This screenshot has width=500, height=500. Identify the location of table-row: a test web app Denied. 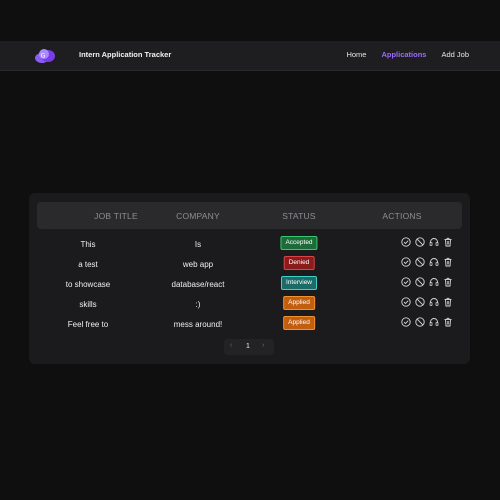
(249, 266).